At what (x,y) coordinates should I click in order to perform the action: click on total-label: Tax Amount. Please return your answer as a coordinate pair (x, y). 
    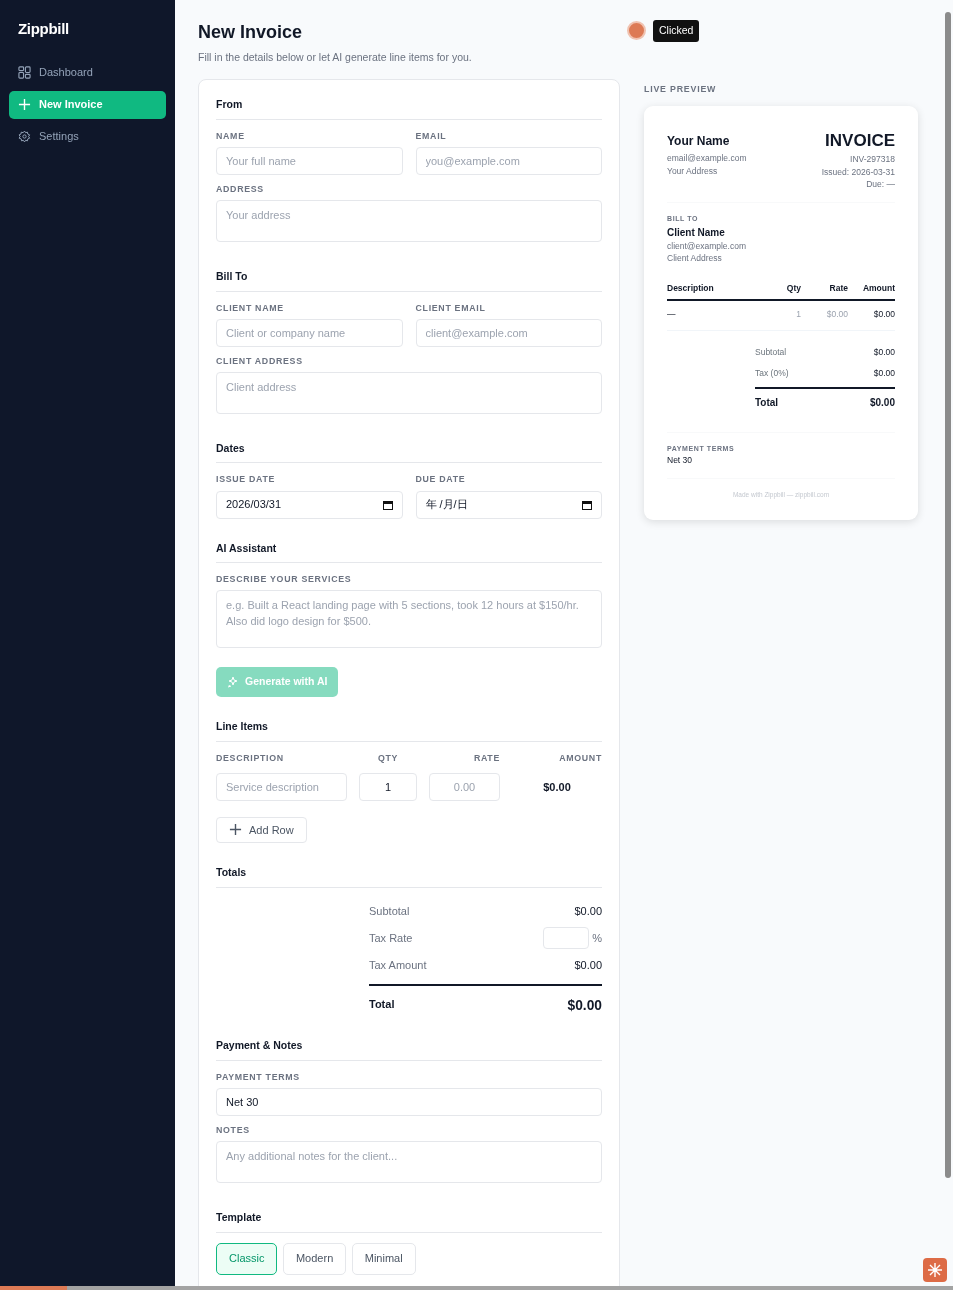
    Looking at the image, I should click on (398, 965).